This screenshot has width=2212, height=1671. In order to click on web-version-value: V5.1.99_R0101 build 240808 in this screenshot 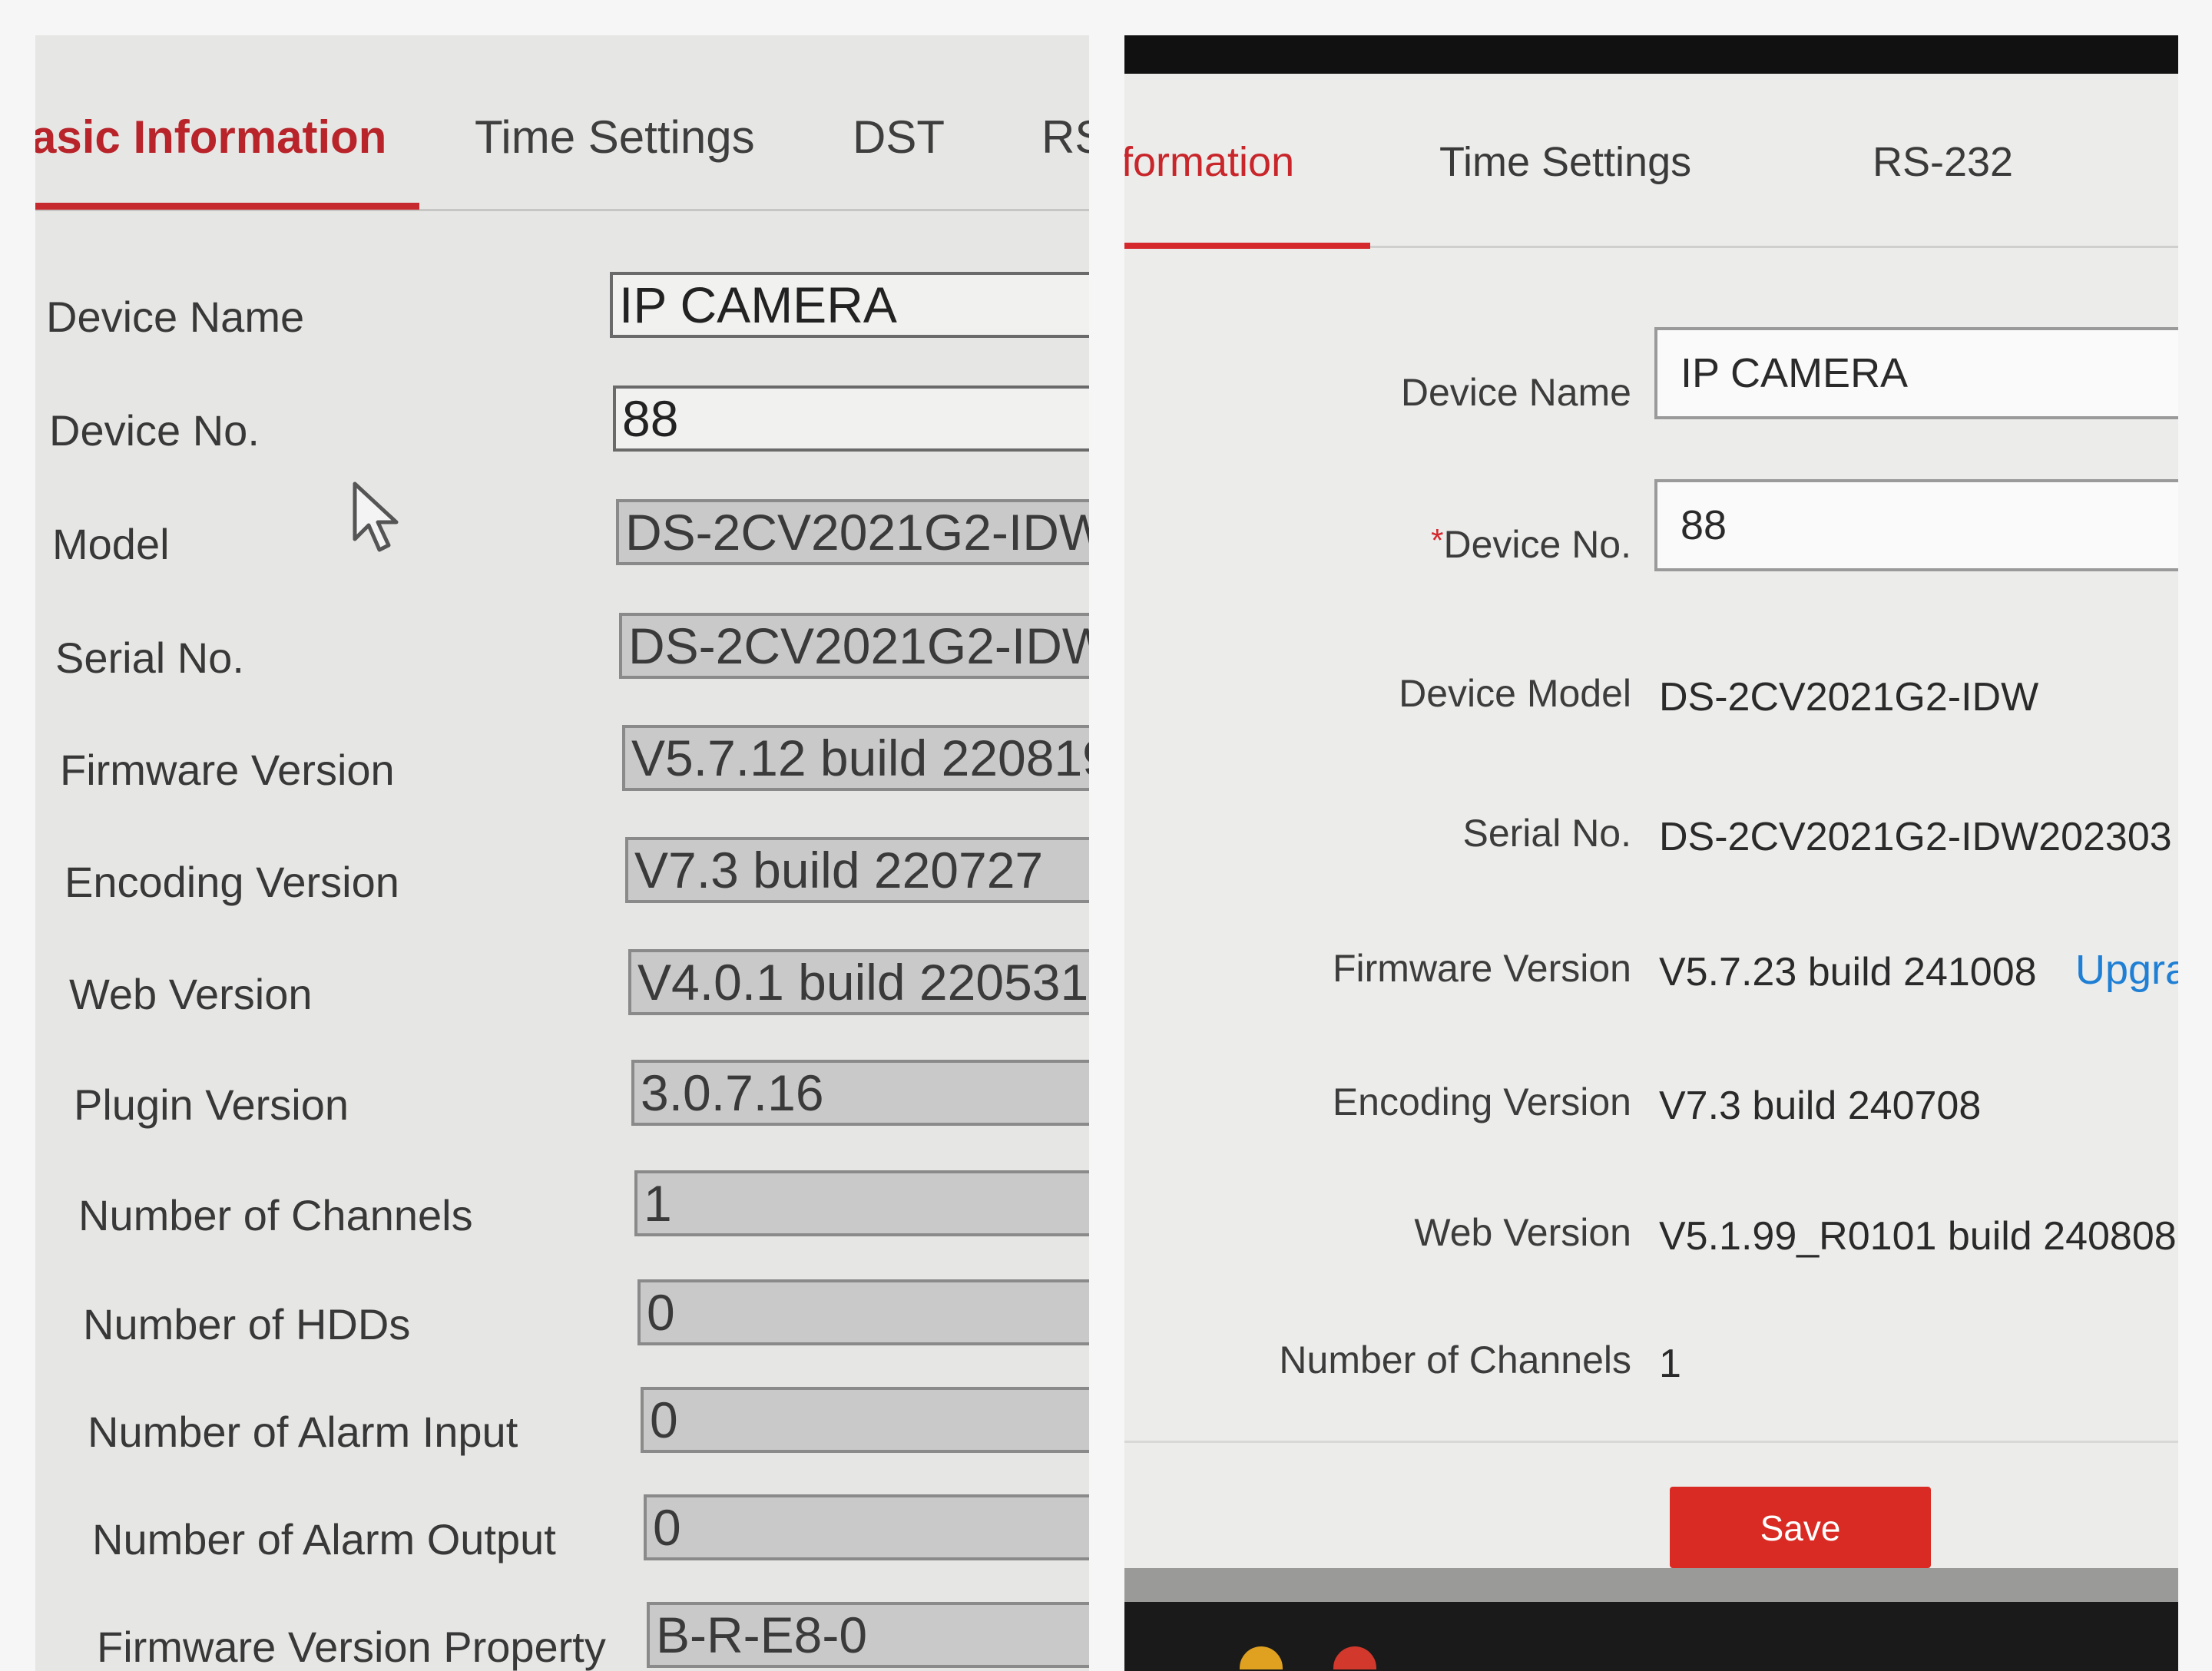, I will do `click(1918, 1236)`.